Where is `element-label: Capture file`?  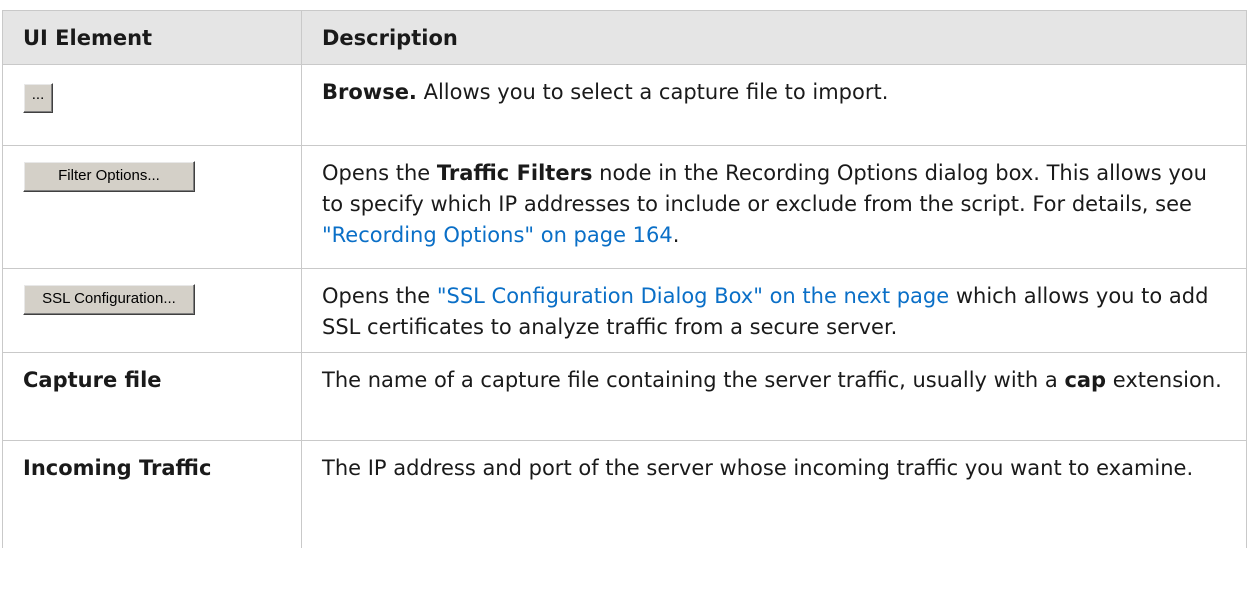
element-label: Capture file is located at coordinates (152, 396).